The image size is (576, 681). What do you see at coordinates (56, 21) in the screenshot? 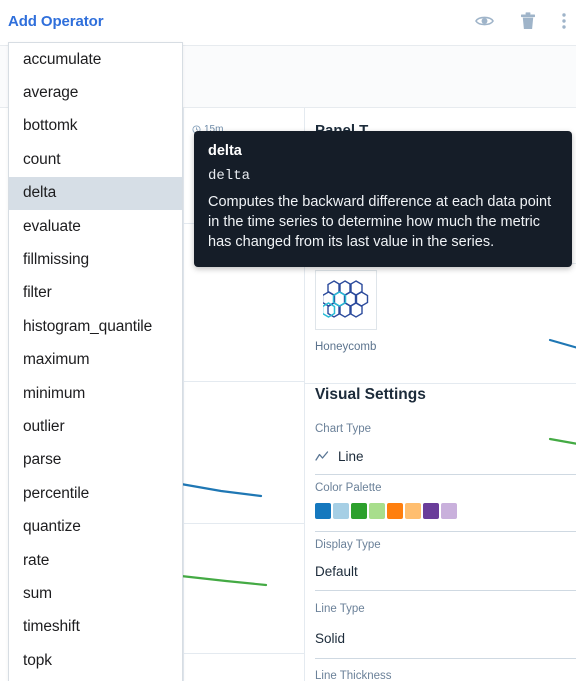
I see `add-operator-link: Add Operator` at bounding box center [56, 21].